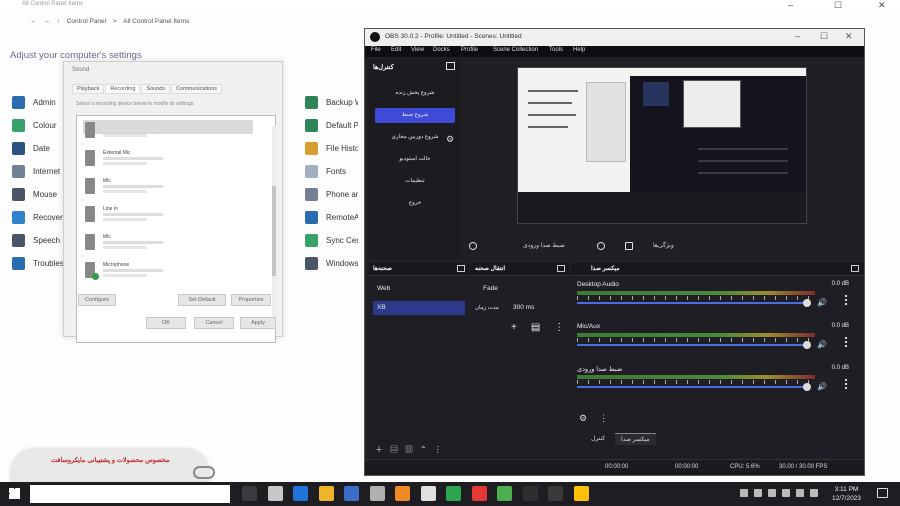 This screenshot has width=900, height=506. I want to click on control-panel-item: Colour, so click(34, 125).